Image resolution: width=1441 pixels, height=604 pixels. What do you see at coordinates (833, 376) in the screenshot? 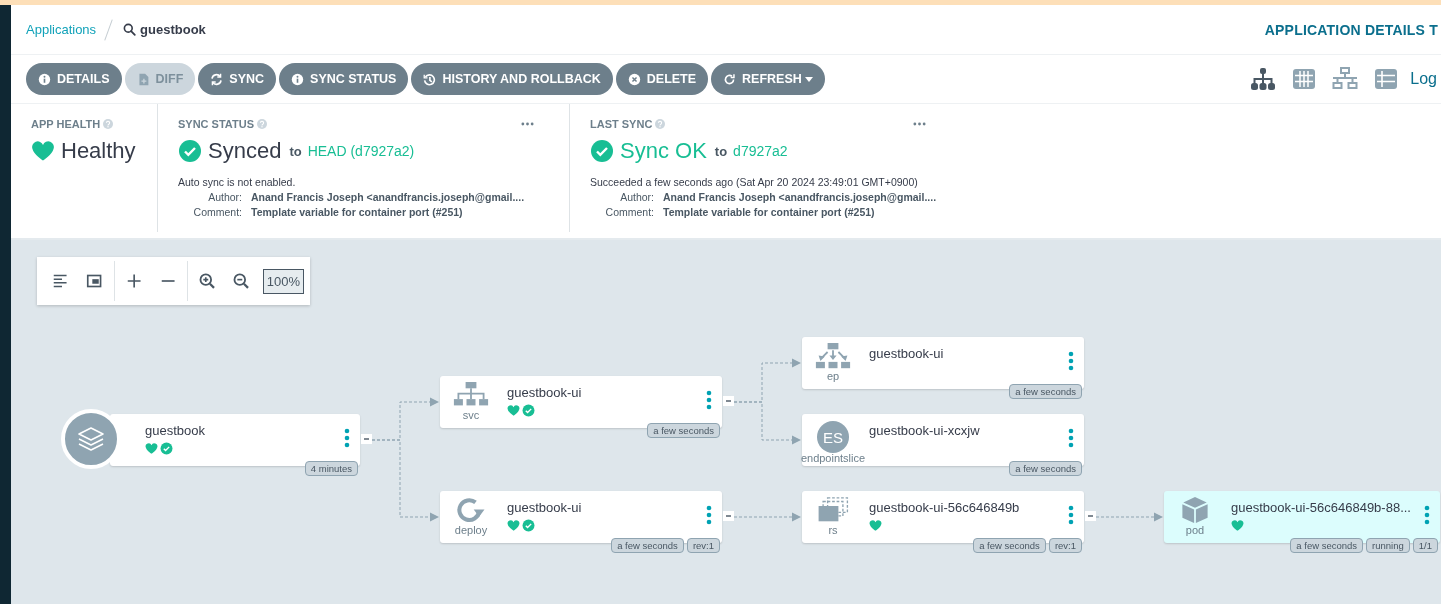
I see `kind-label: ep` at bounding box center [833, 376].